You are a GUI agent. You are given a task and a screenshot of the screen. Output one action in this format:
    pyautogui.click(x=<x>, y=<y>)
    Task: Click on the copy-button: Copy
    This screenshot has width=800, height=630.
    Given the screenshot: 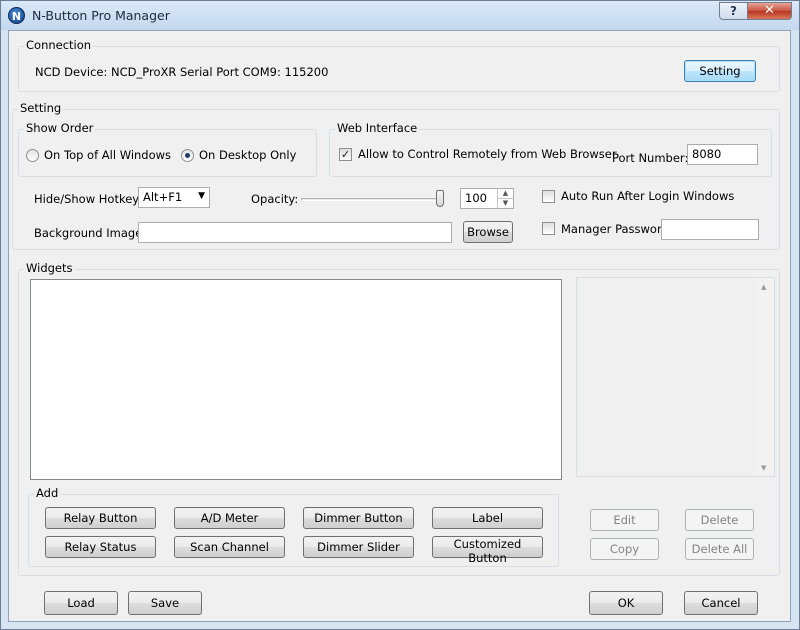 What is the action you would take?
    pyautogui.click(x=624, y=549)
    